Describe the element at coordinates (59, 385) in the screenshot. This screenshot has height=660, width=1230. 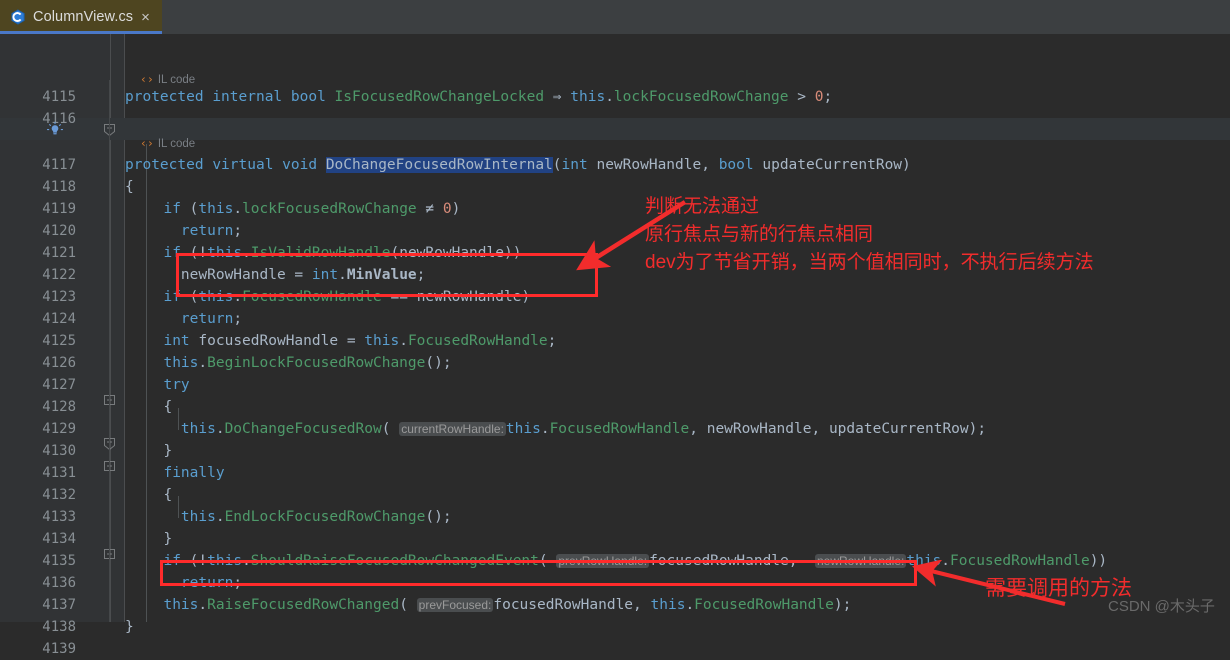
I see `line-number: 4127` at that location.